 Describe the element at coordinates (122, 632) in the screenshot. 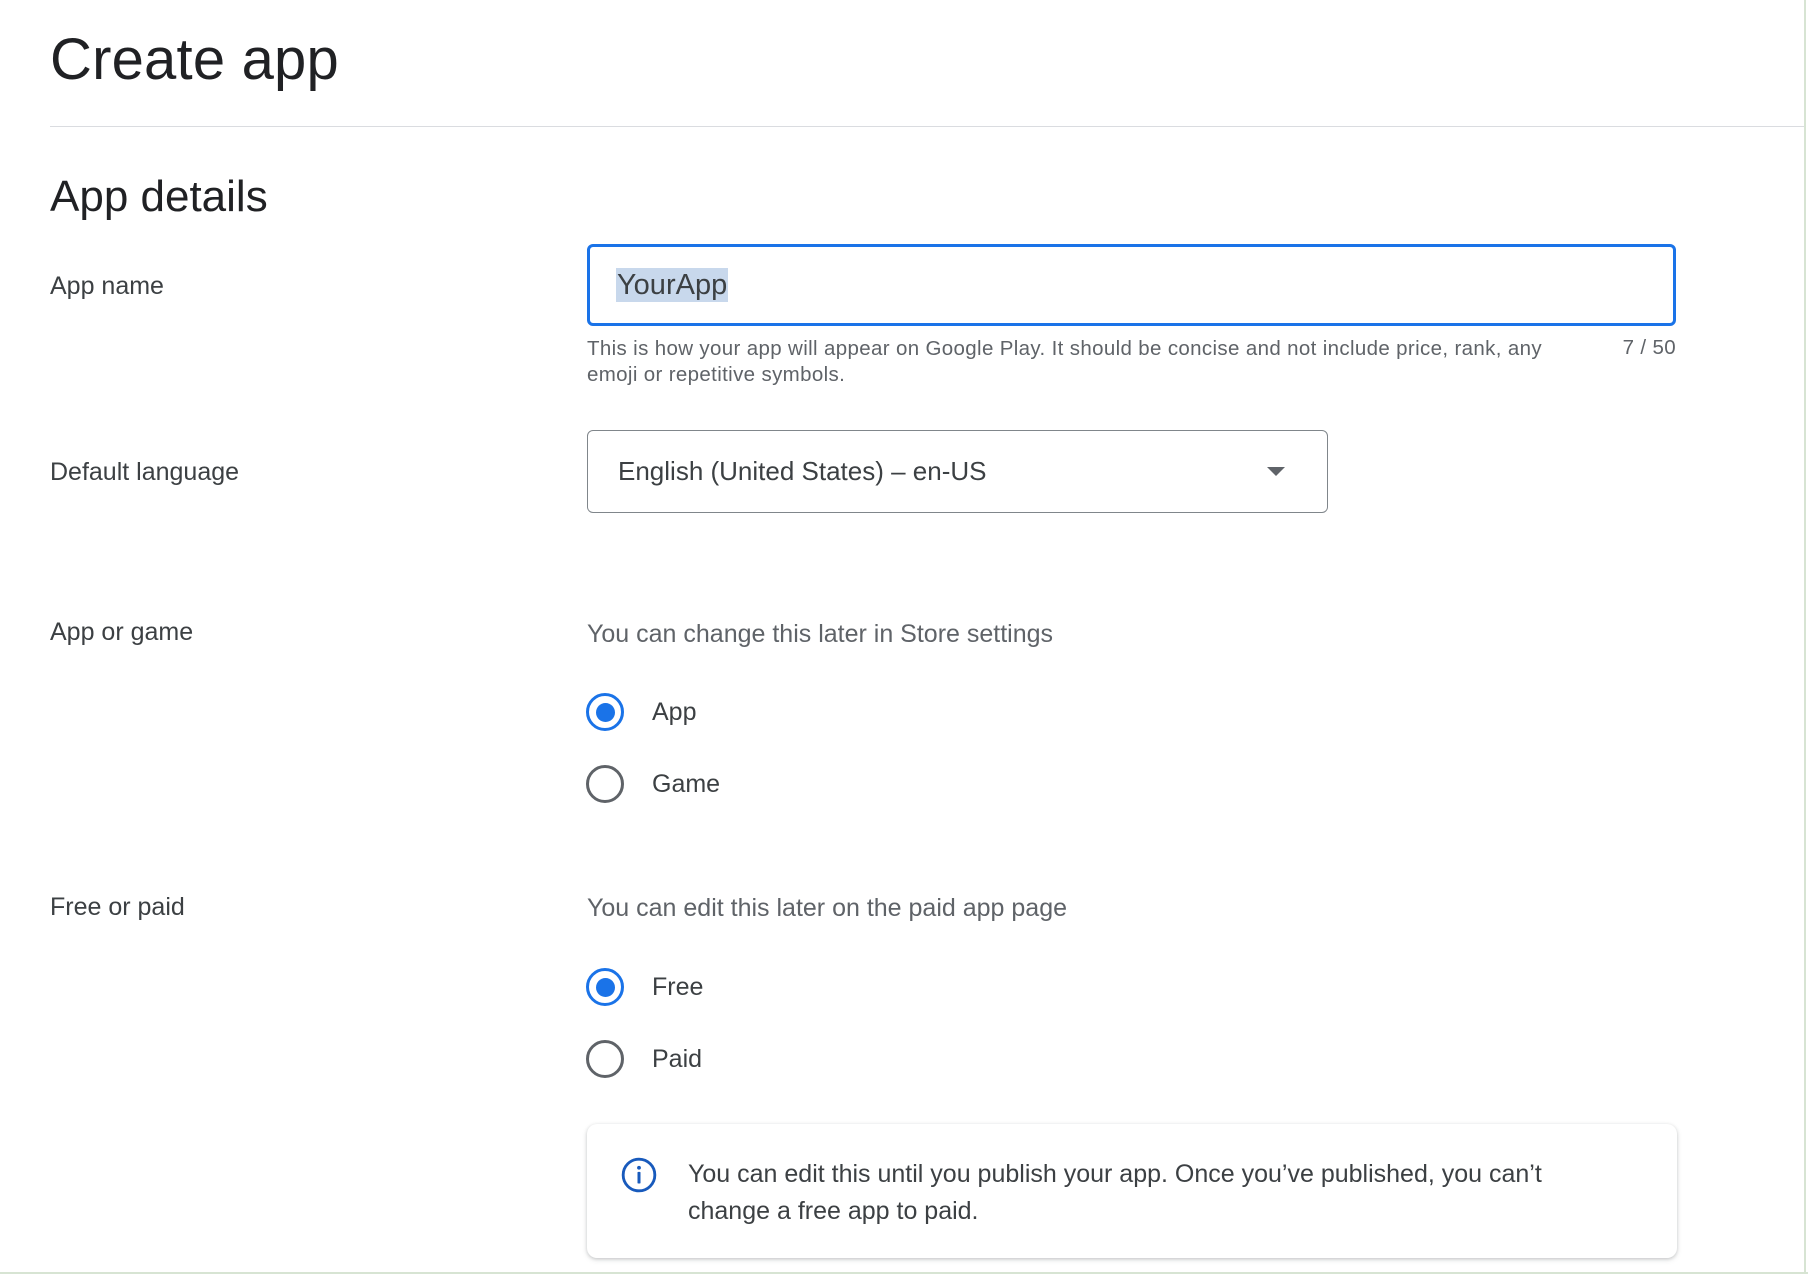

I see `app-or-game-label: App or game` at that location.